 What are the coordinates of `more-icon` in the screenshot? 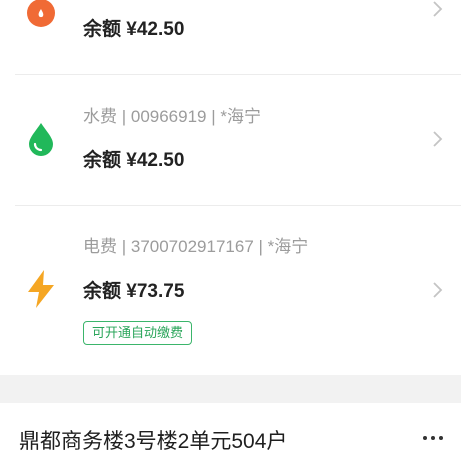 It's located at (433, 438).